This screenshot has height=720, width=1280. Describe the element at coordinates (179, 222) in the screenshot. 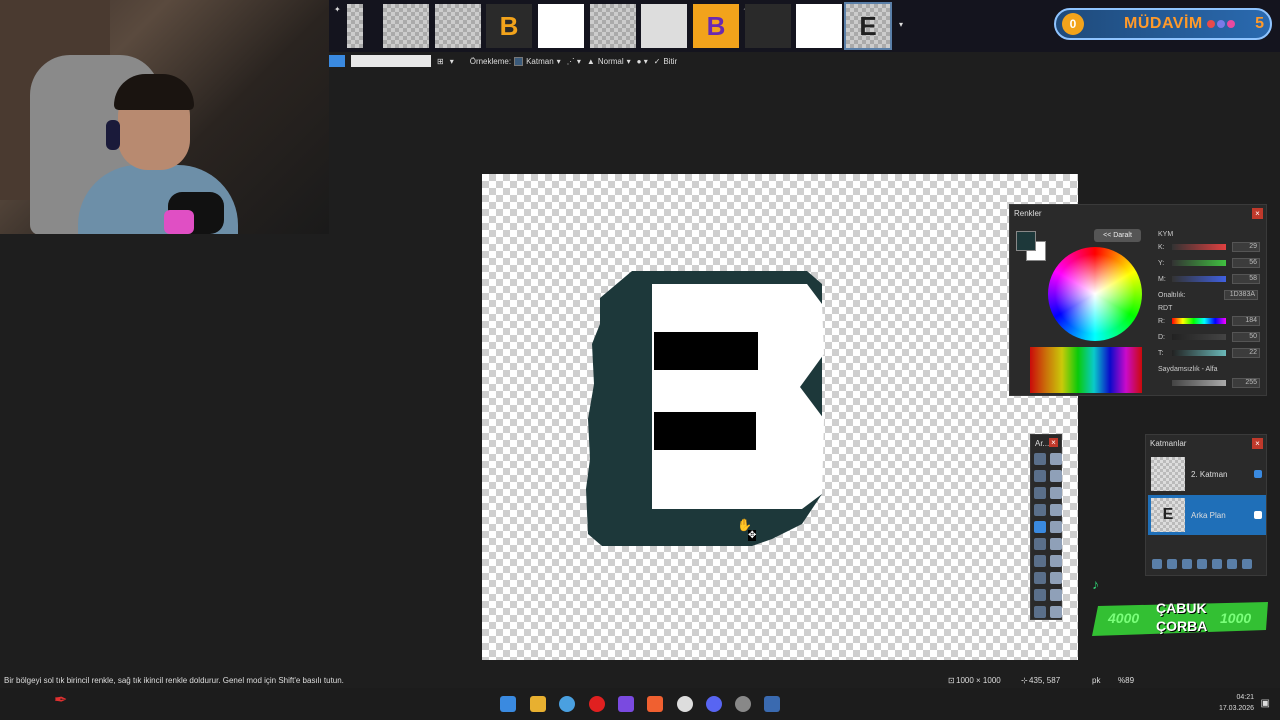

I see `microphone-light` at that location.